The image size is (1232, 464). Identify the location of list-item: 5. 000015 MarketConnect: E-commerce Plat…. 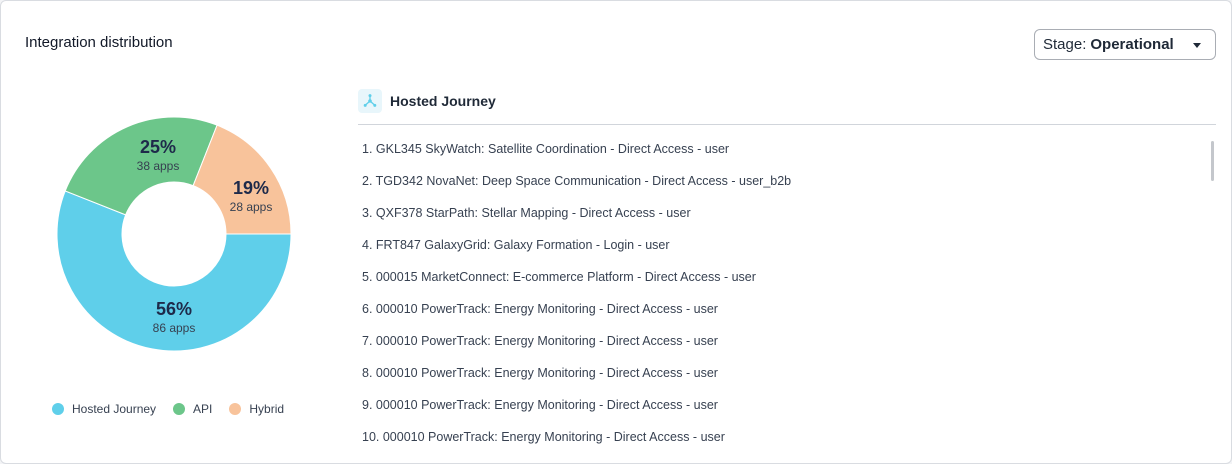
(782, 277).